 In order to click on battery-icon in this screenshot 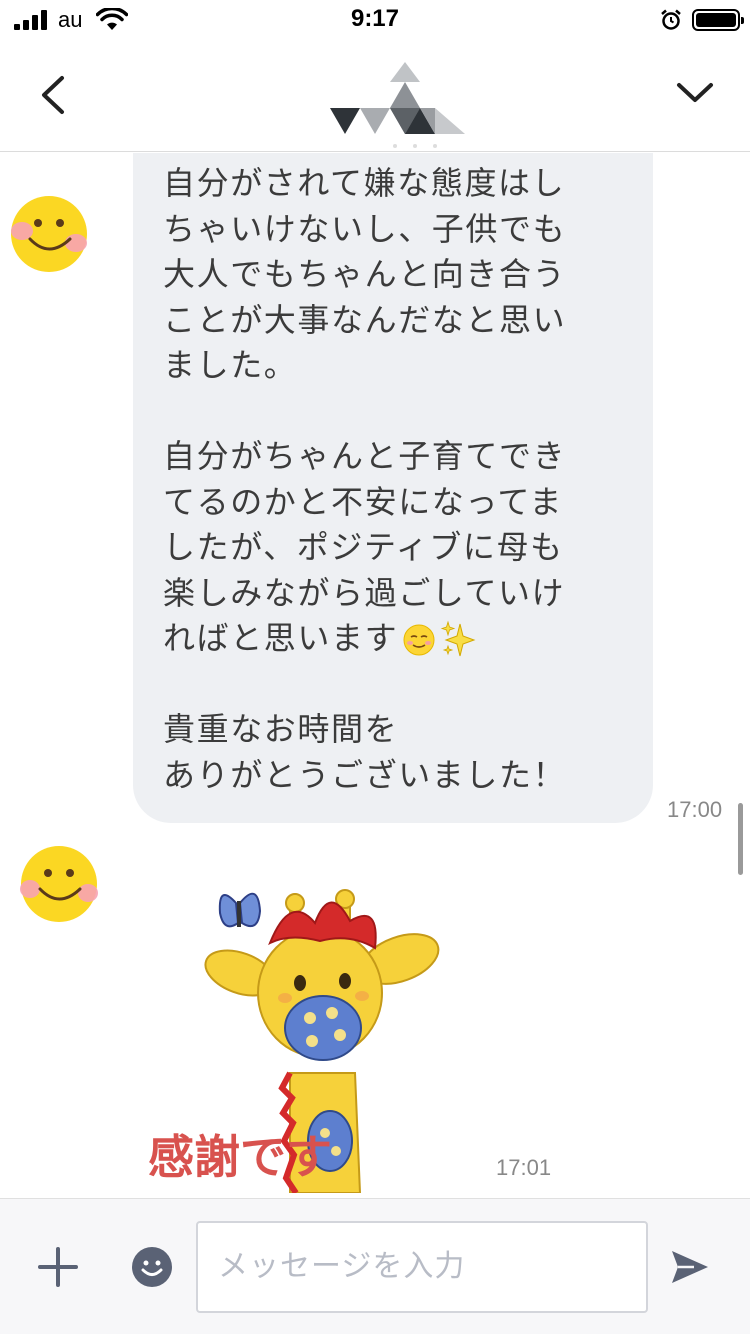, I will do `click(718, 20)`.